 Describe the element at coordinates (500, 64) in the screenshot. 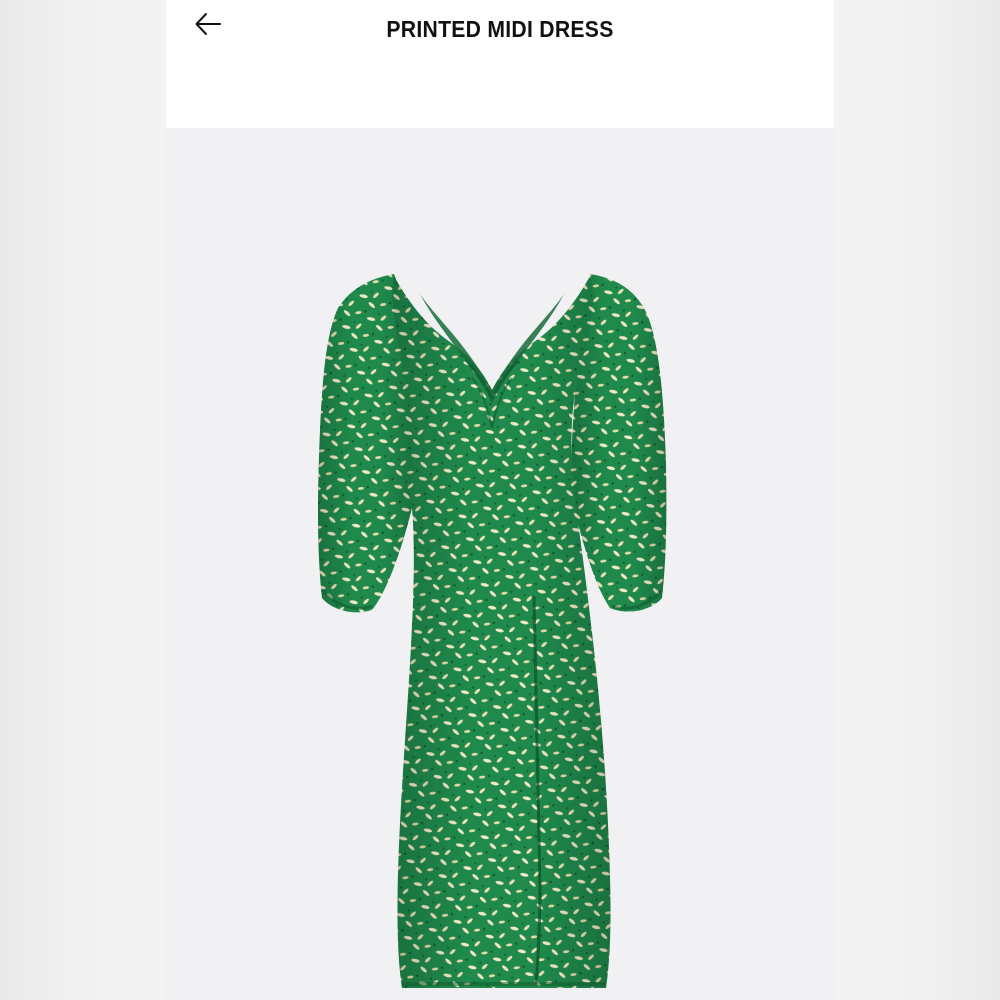

I see `top-bar: PRINTED MIDI DRESS` at that location.